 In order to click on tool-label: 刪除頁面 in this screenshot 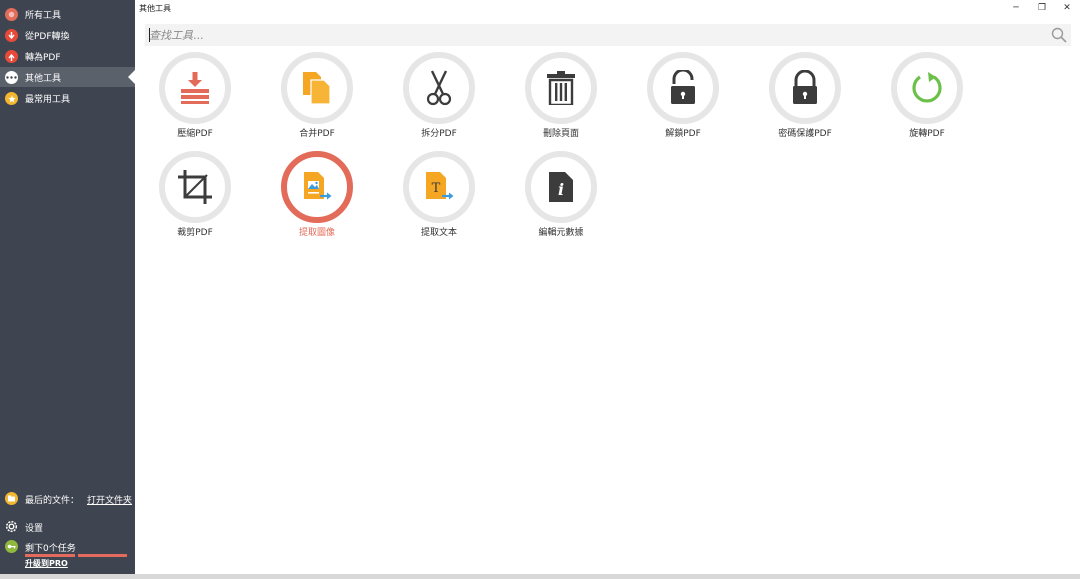, I will do `click(560, 134)`.